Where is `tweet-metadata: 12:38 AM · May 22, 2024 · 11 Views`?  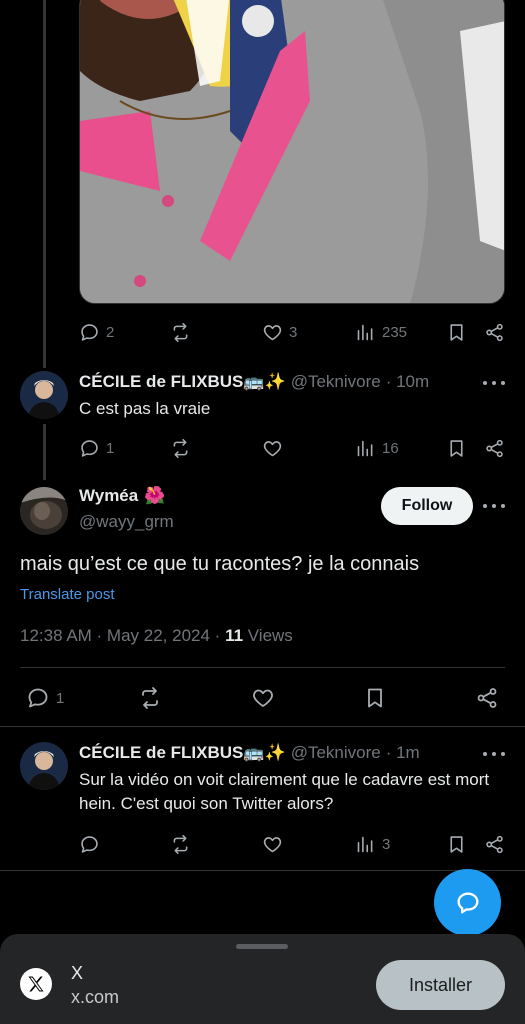 tweet-metadata: 12:38 AM · May 22, 2024 · 11 Views is located at coordinates (156, 636).